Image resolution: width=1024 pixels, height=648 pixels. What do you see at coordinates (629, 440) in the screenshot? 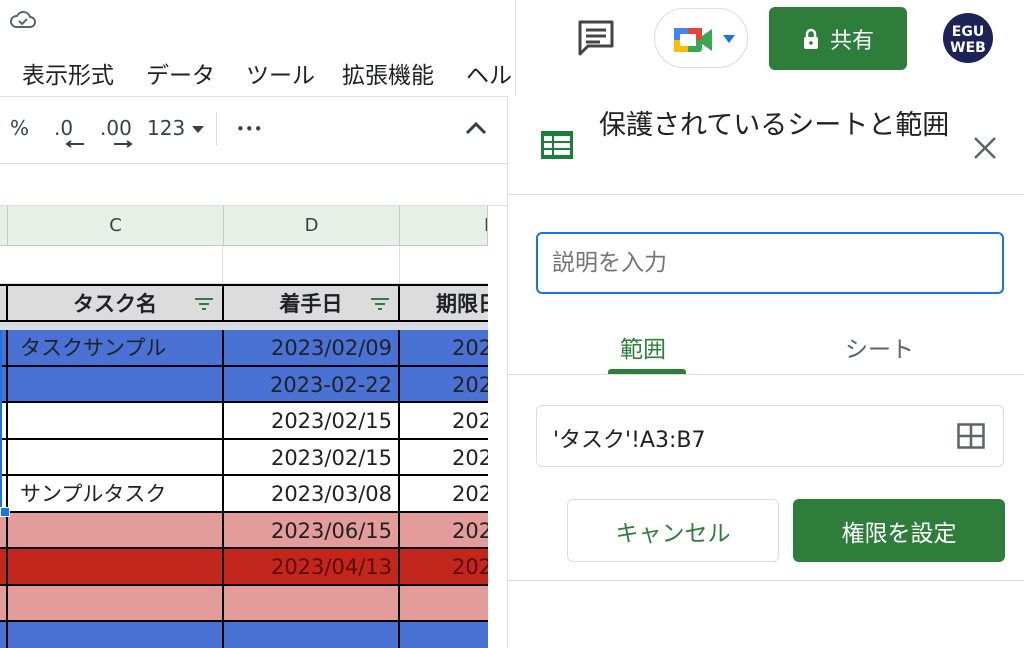
I see `range-value: 'タスク'!A3:B7` at bounding box center [629, 440].